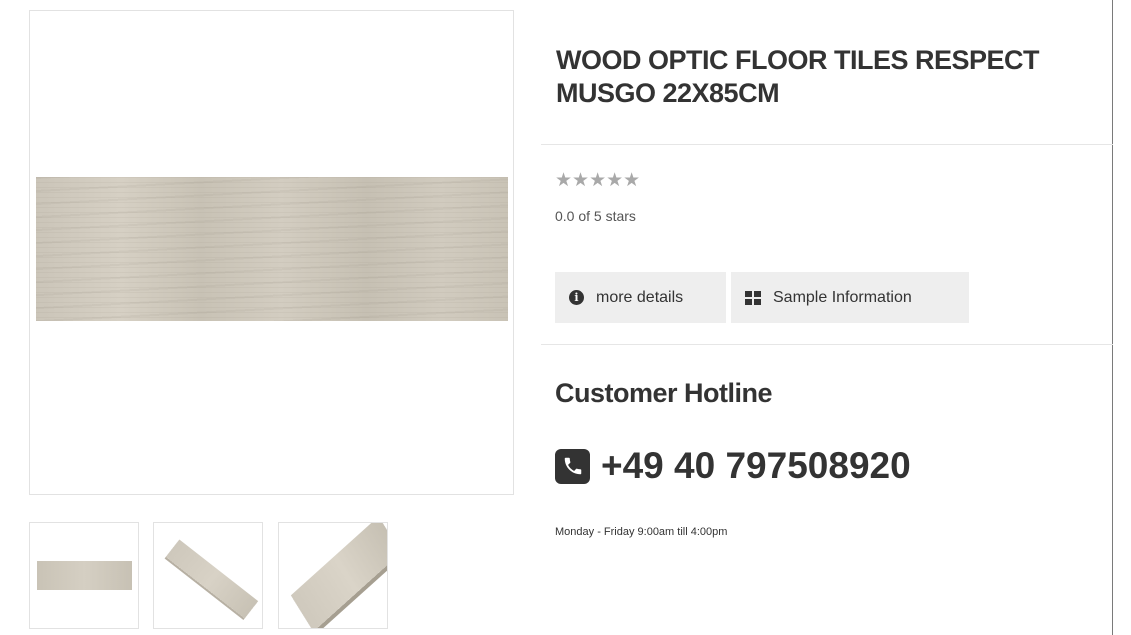  I want to click on rating-text: 0.0 of 5 stars, so click(595, 216).